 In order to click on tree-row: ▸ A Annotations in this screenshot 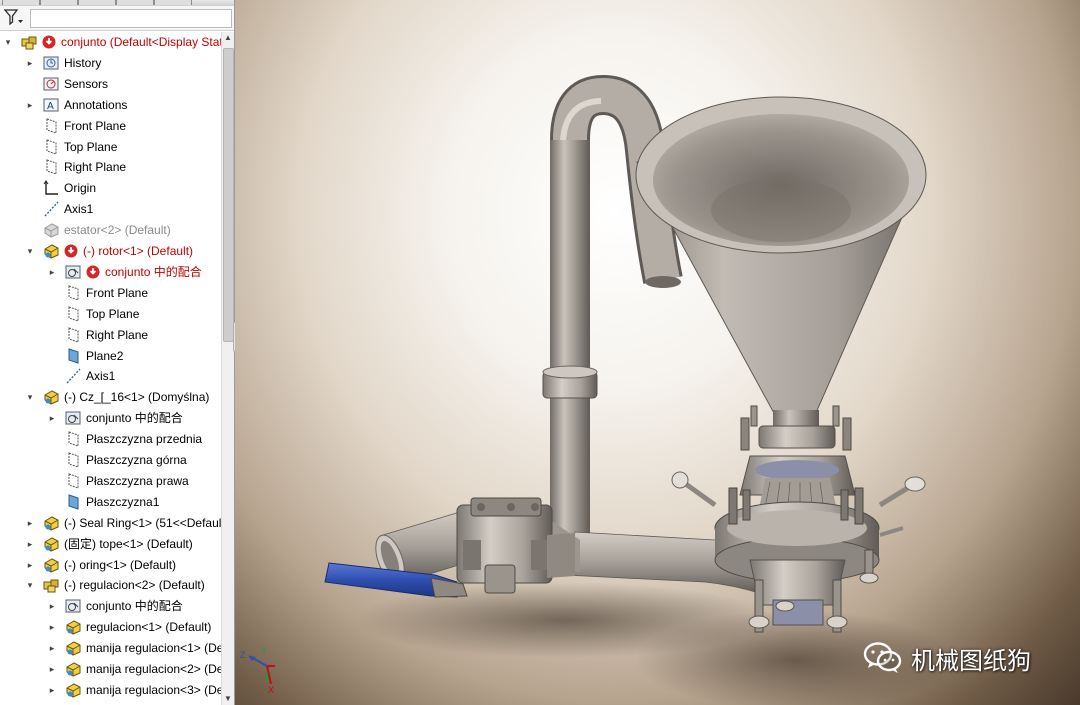, I will do `click(111, 105)`.